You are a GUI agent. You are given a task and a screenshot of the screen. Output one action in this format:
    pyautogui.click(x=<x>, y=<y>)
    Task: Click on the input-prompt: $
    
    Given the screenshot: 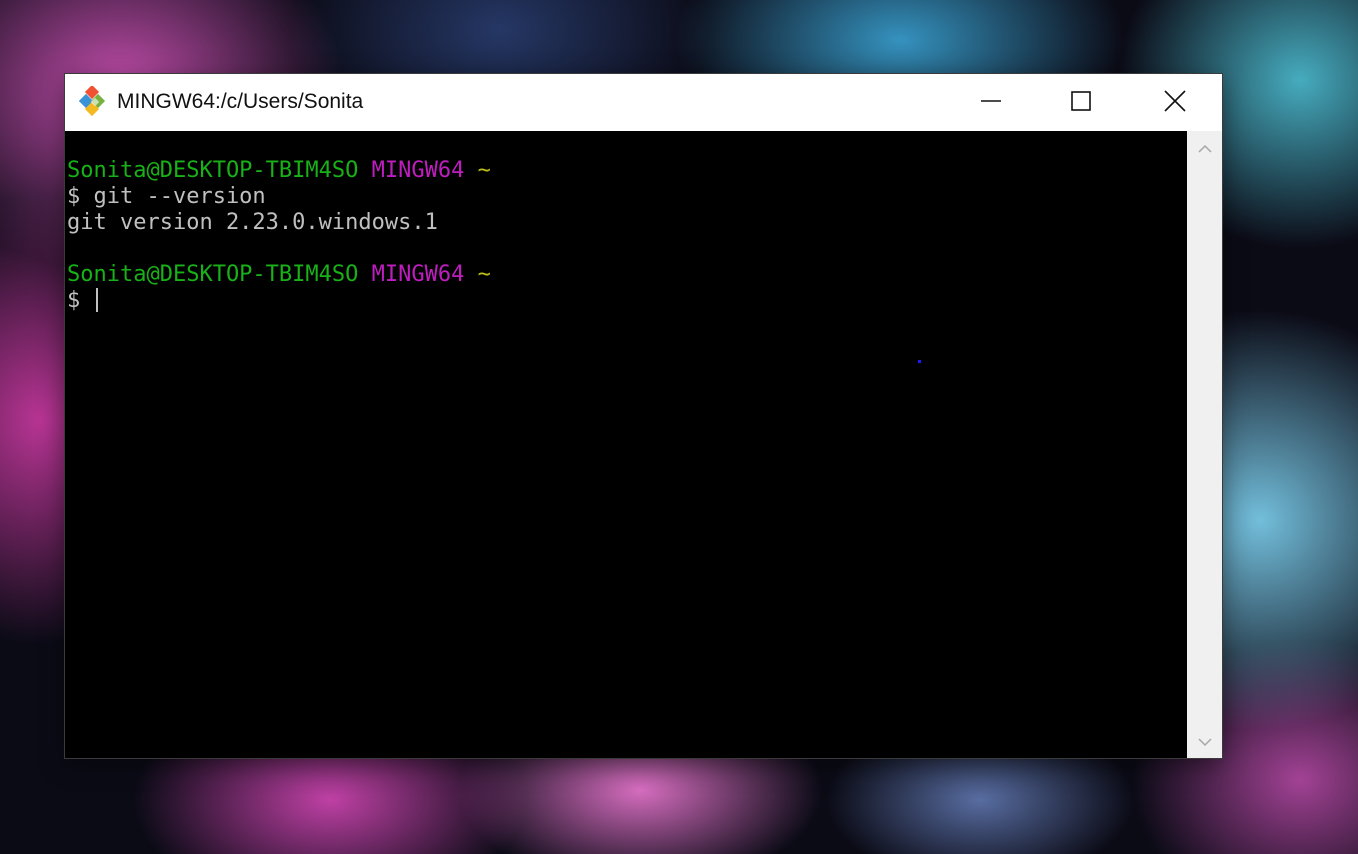 What is the action you would take?
    pyautogui.click(x=80, y=300)
    